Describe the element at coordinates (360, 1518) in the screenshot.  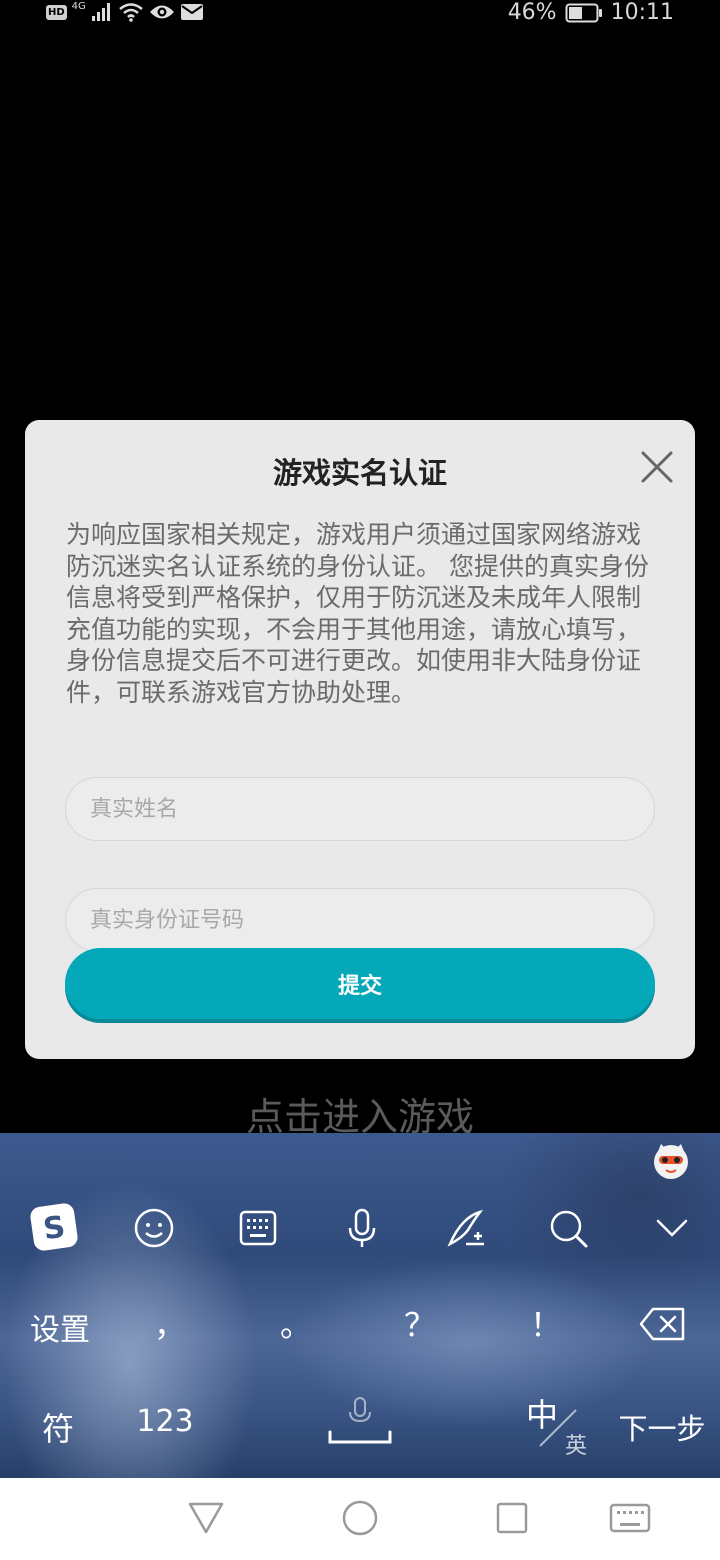
I see `home-icon` at that location.